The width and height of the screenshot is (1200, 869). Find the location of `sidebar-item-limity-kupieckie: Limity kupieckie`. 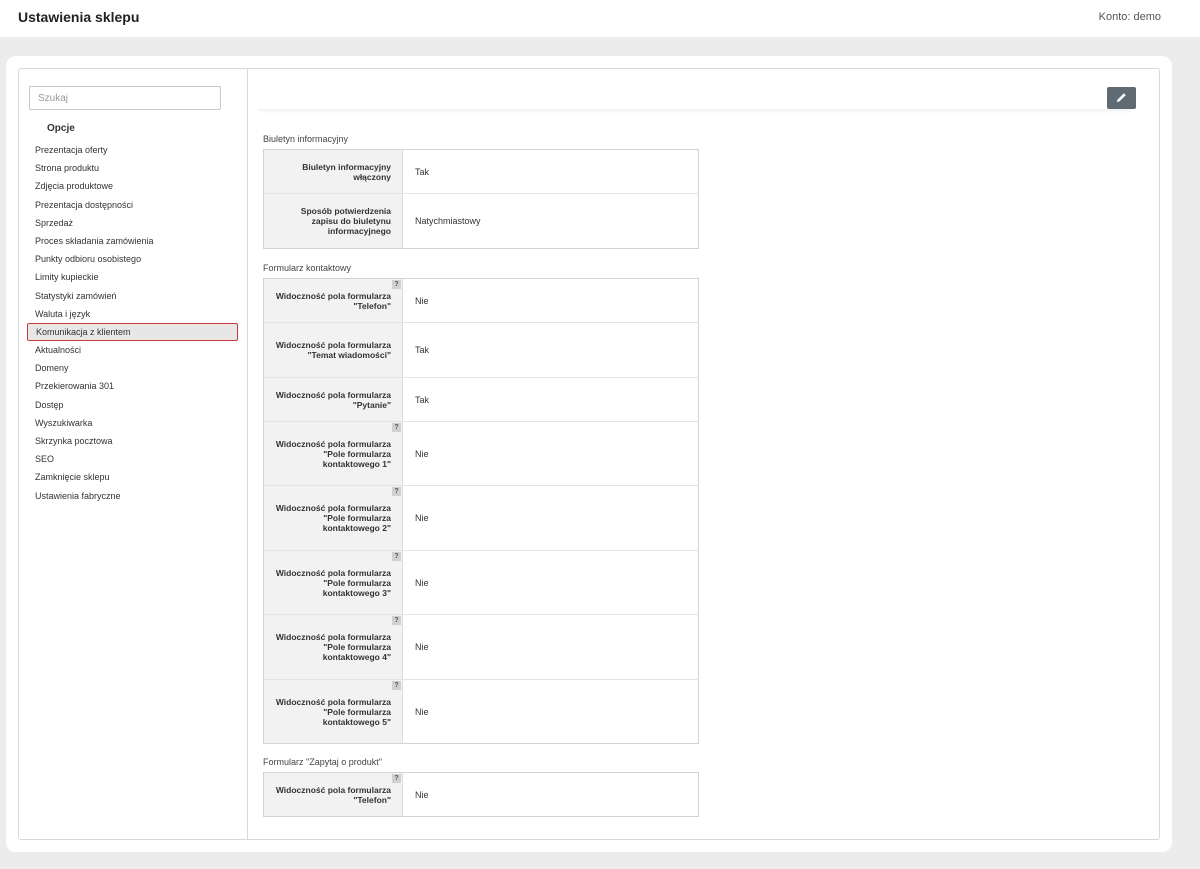

sidebar-item-limity-kupieckie: Limity kupieckie is located at coordinates (132, 277).